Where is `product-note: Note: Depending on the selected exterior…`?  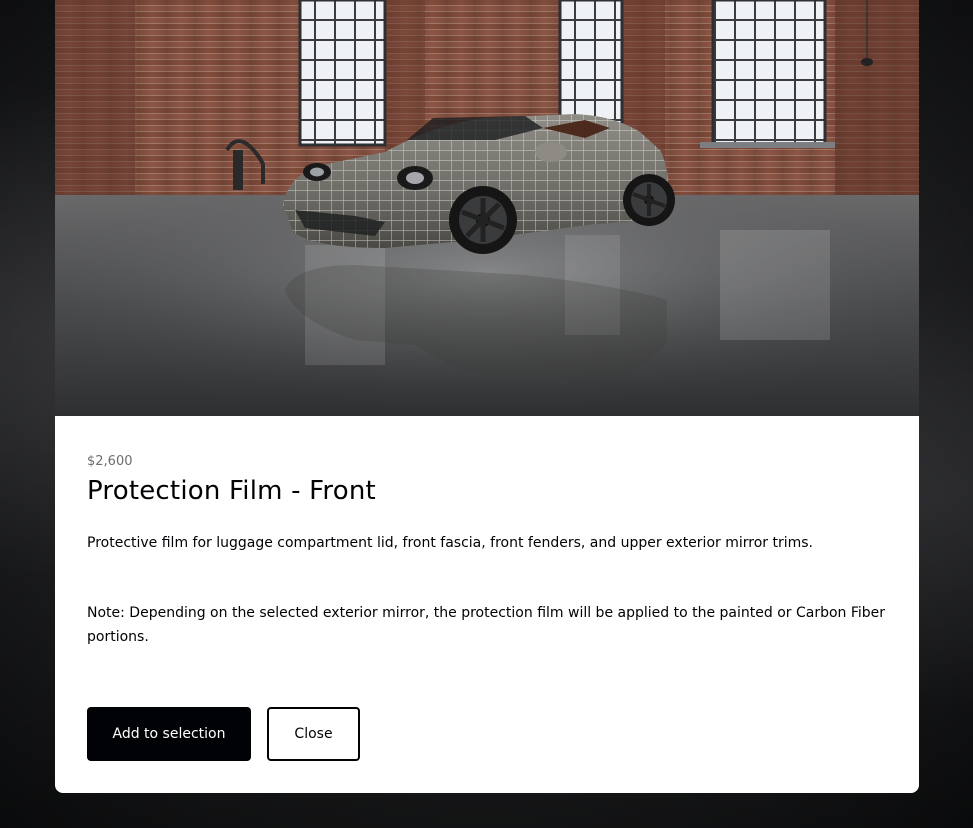 product-note: Note: Depending on the selected exterior… is located at coordinates (486, 625).